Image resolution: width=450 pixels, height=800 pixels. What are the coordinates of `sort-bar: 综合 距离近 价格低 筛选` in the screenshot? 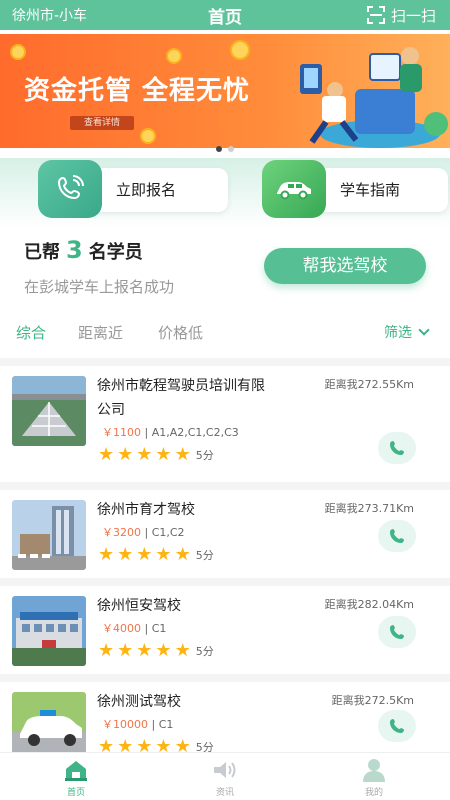 It's located at (225, 332).